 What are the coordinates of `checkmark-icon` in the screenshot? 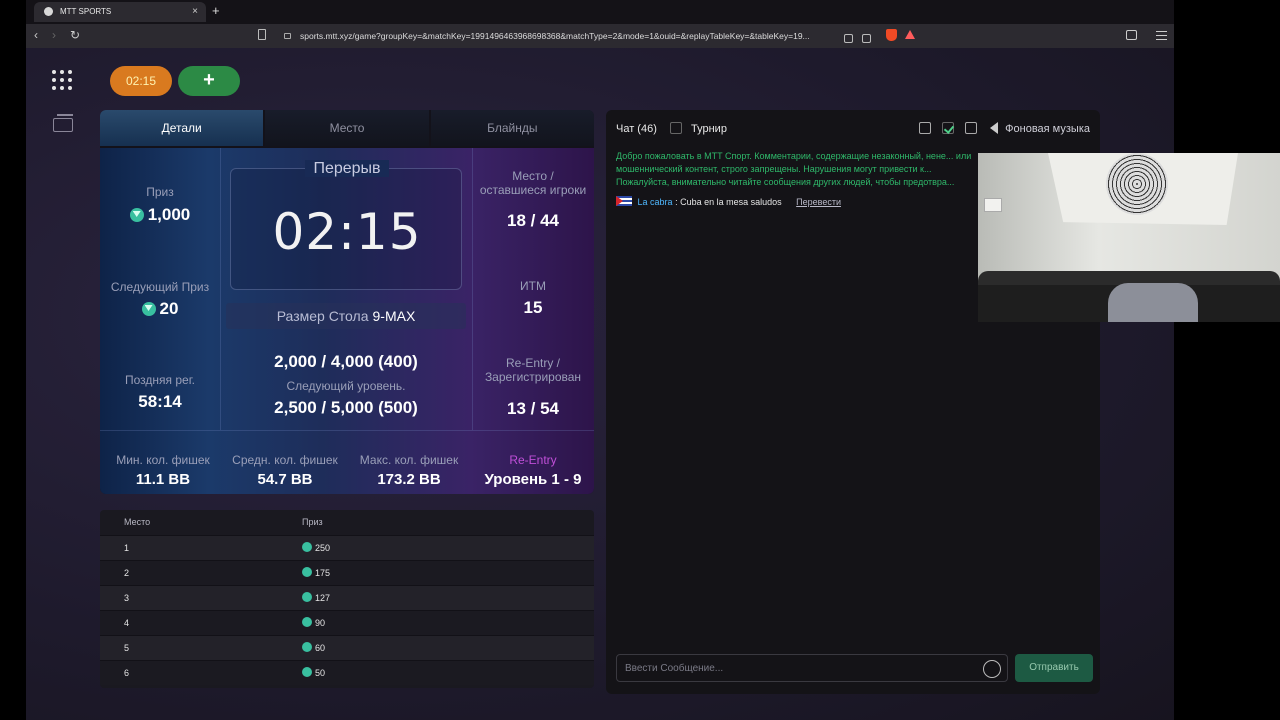 It's located at (947, 128).